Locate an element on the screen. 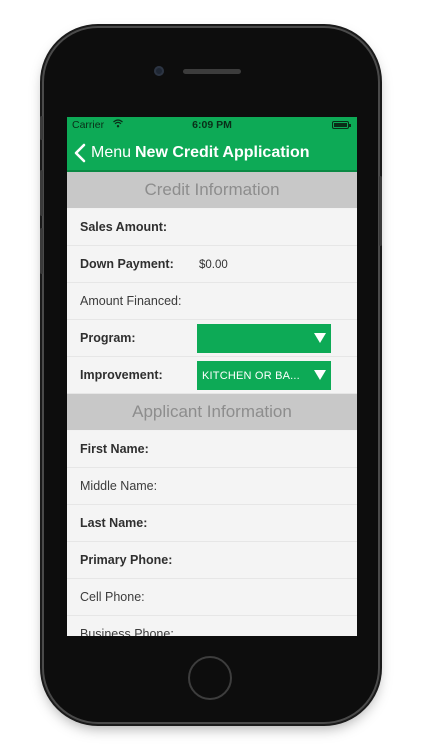 This screenshot has height=750, width=422. business-phone-input is located at coordinates (274, 628).